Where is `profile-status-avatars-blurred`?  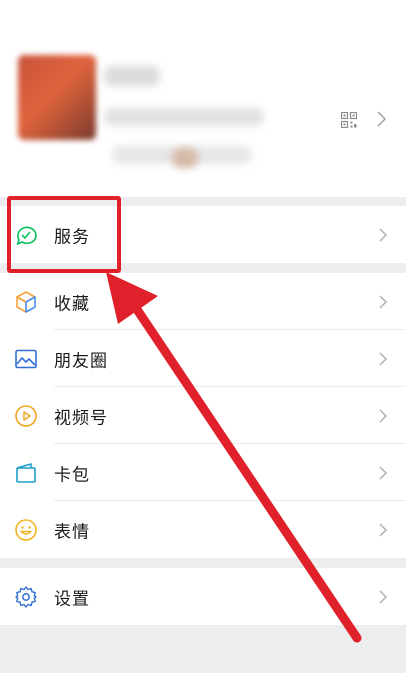 profile-status-avatars-blurred is located at coordinates (185, 158).